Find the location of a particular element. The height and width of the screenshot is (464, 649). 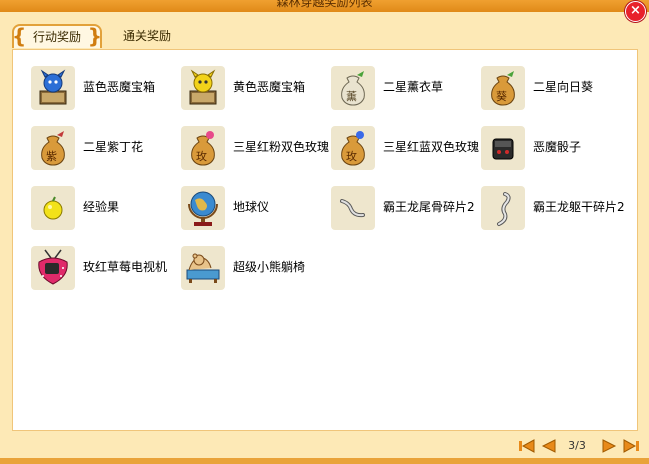

reward-item: 玫 三星红蓝双色玫瑰 is located at coordinates (406, 149).